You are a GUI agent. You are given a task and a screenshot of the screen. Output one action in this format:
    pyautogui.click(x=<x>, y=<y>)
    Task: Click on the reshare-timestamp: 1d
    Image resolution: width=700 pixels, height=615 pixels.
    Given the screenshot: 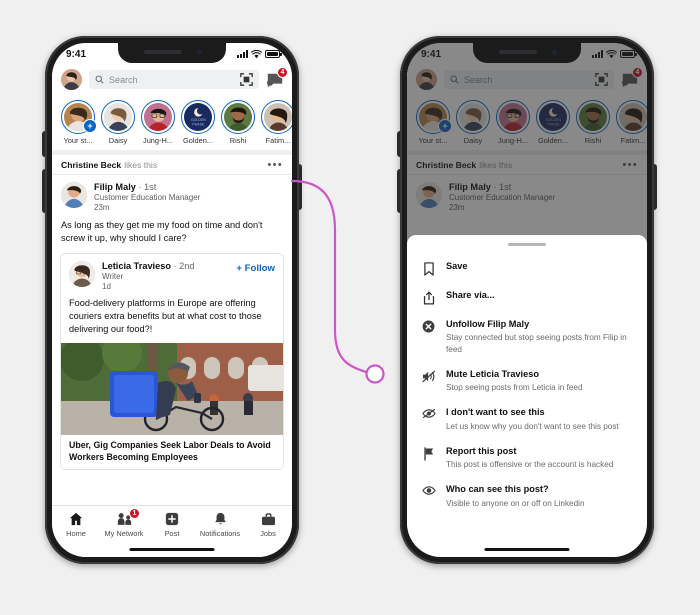 What is the action you would take?
    pyautogui.click(x=106, y=286)
    